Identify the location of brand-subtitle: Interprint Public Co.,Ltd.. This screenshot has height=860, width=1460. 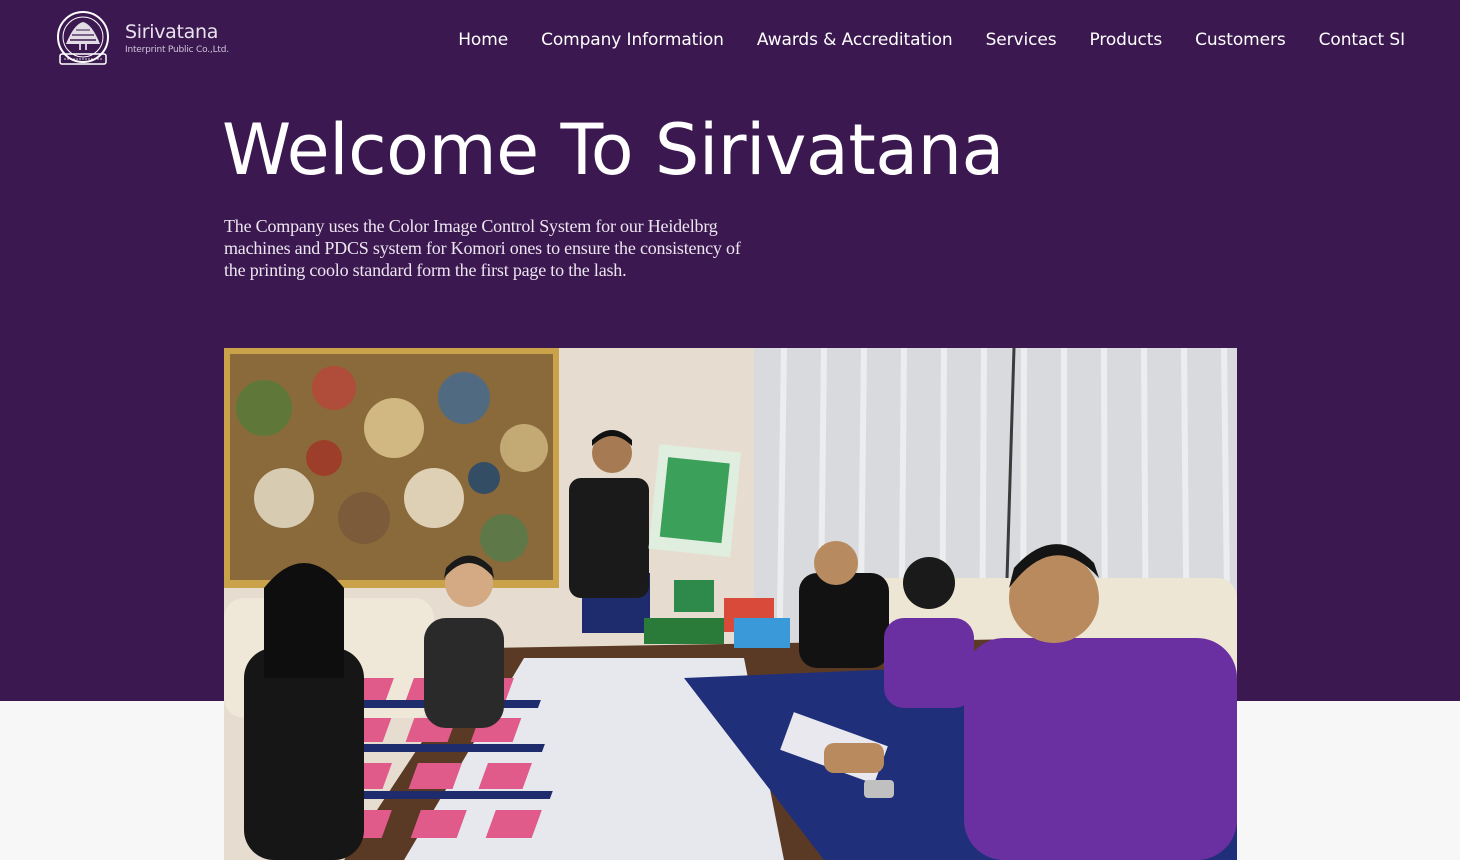
(177, 50).